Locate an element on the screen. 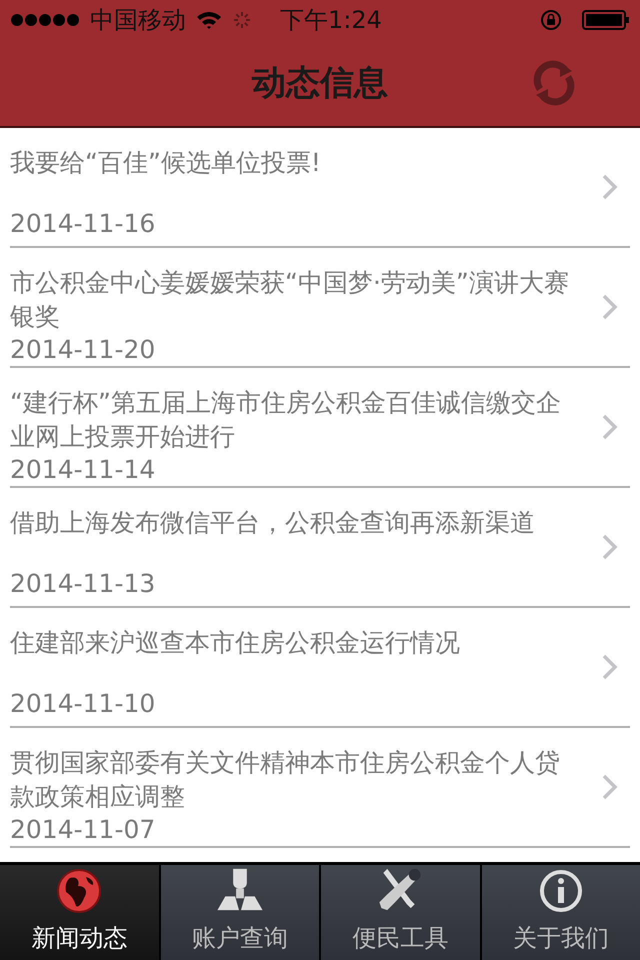 This screenshot has height=960, width=640. spinner-icon is located at coordinates (242, 20).